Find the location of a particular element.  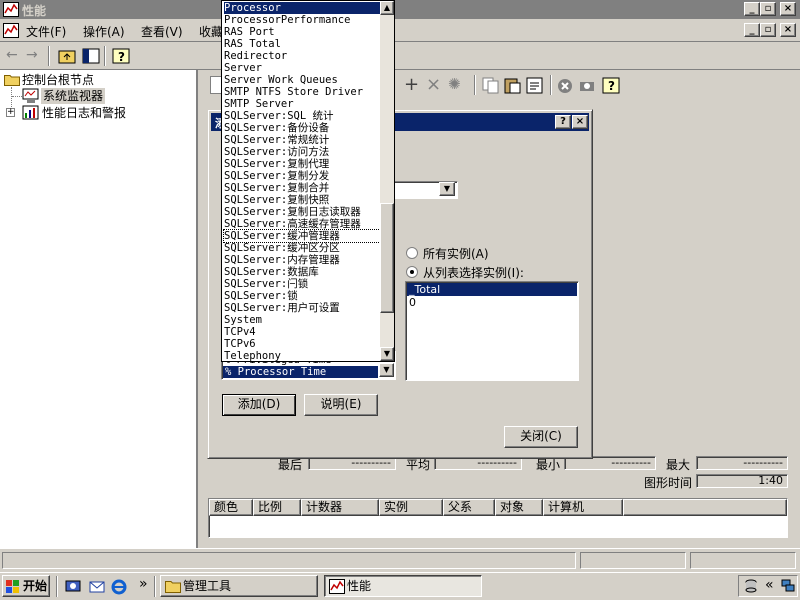

taskbar-item-admin-tools: 管理工具 is located at coordinates (239, 586).